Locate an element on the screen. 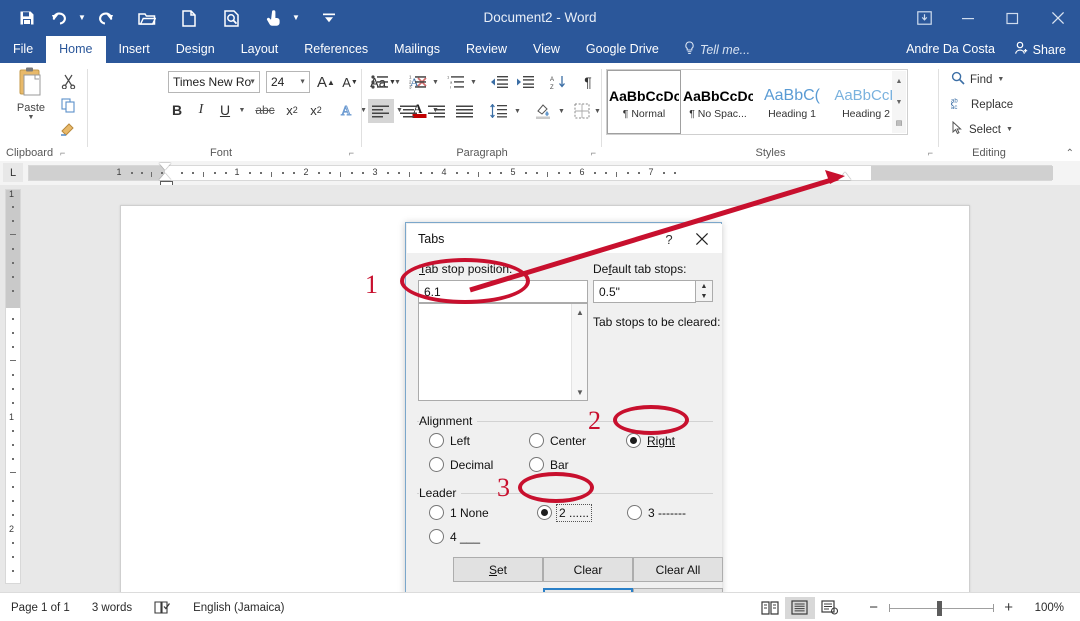 The width and height of the screenshot is (1080, 621). default-tab-stops-stepper: ▲ ▼ is located at coordinates (704, 291).